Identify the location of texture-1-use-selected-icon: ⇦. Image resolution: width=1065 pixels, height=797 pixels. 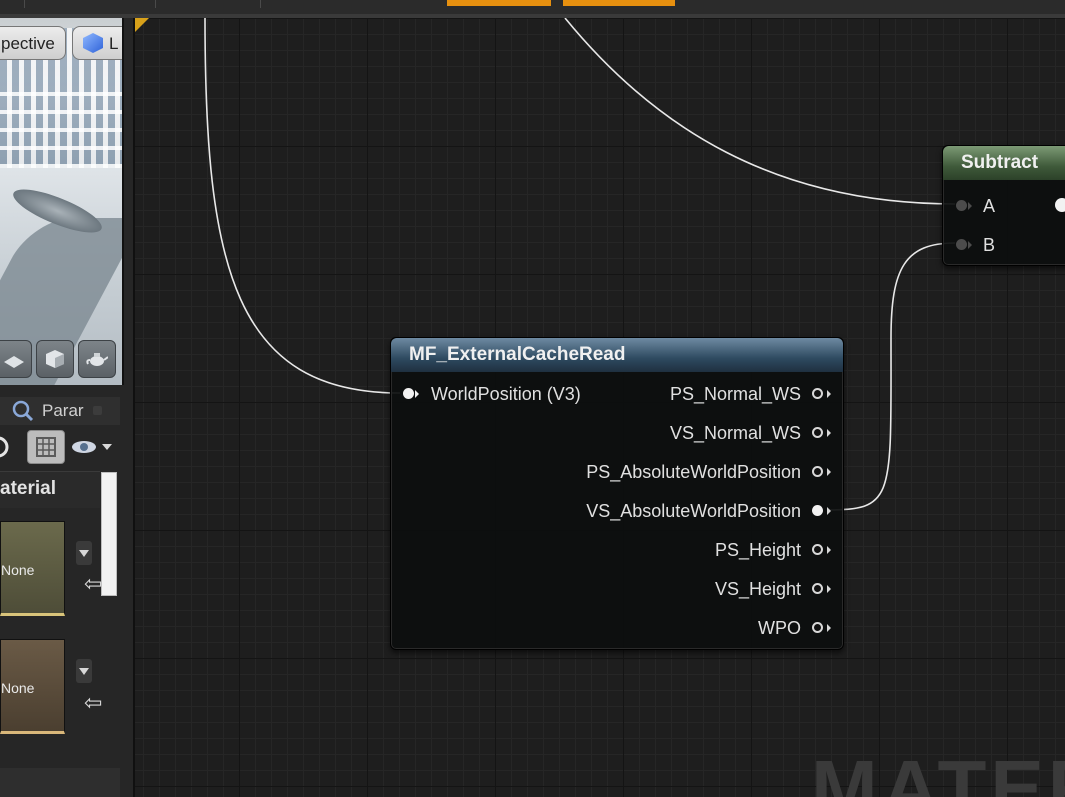
(93, 584).